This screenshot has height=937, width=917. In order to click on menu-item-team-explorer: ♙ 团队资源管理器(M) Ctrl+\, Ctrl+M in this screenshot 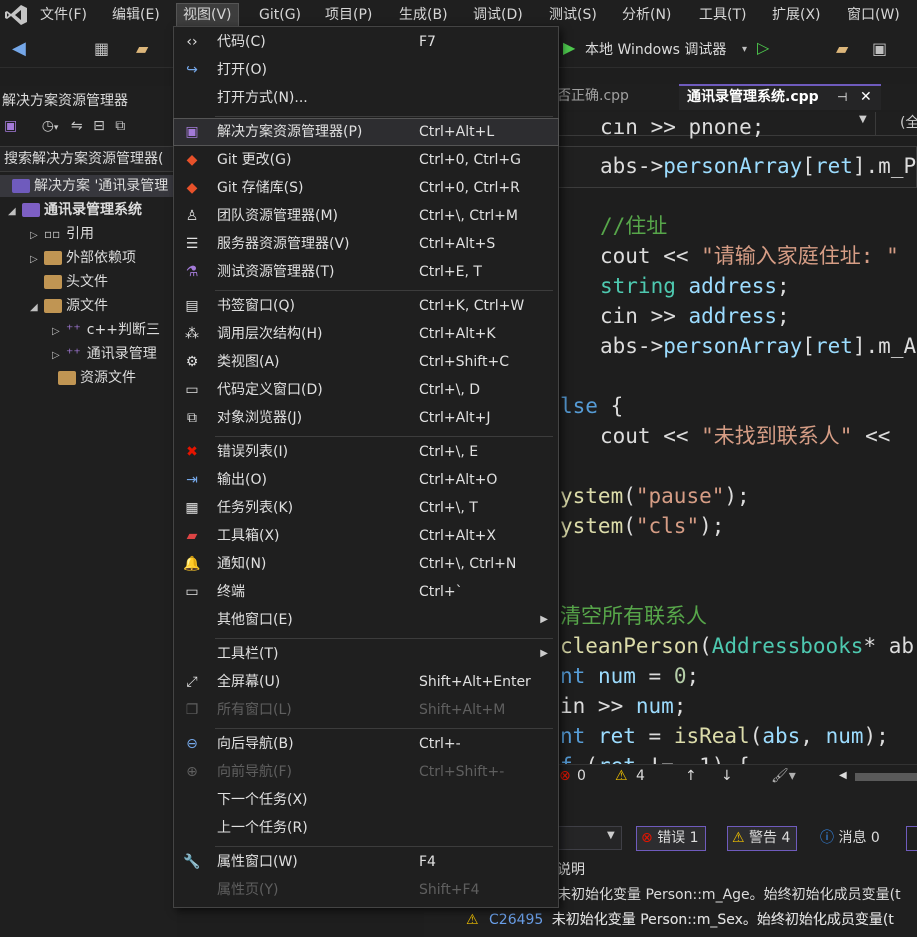, I will do `click(366, 216)`.